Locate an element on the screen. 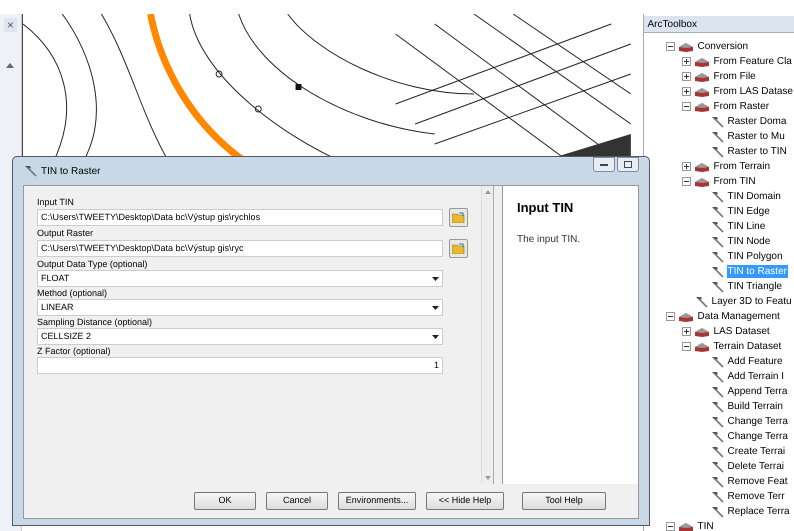 This screenshot has width=794, height=531. tree-item: TIN Node is located at coordinates (749, 241).